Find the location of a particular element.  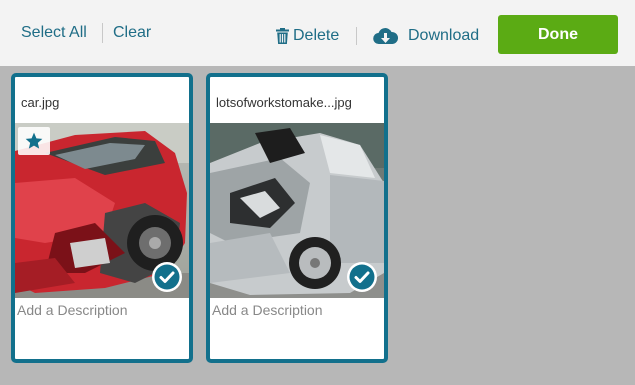

favorite-badge is located at coordinates (34, 141).